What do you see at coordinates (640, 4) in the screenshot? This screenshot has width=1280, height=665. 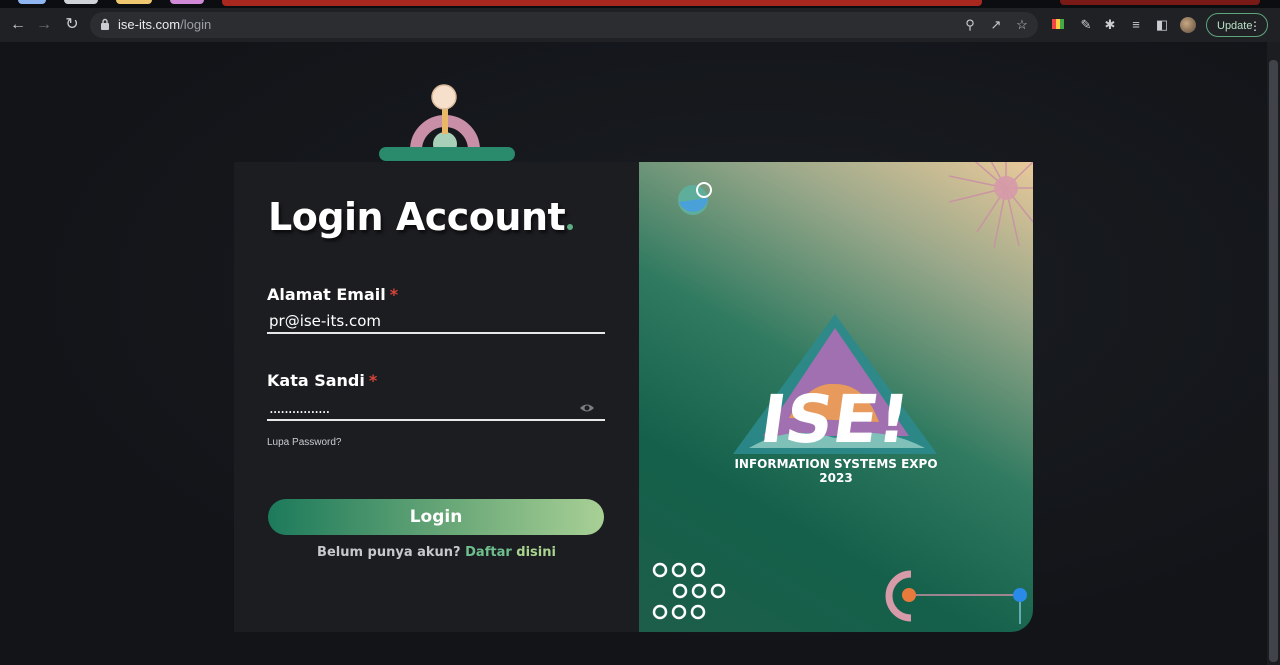 I see `tab-strip` at bounding box center [640, 4].